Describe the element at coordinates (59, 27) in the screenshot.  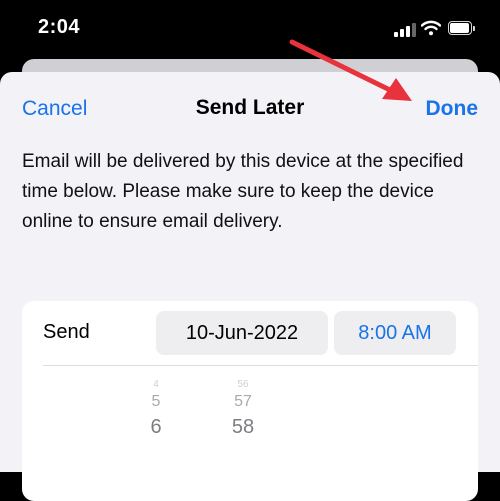
I see `status-time: 2:04` at that location.